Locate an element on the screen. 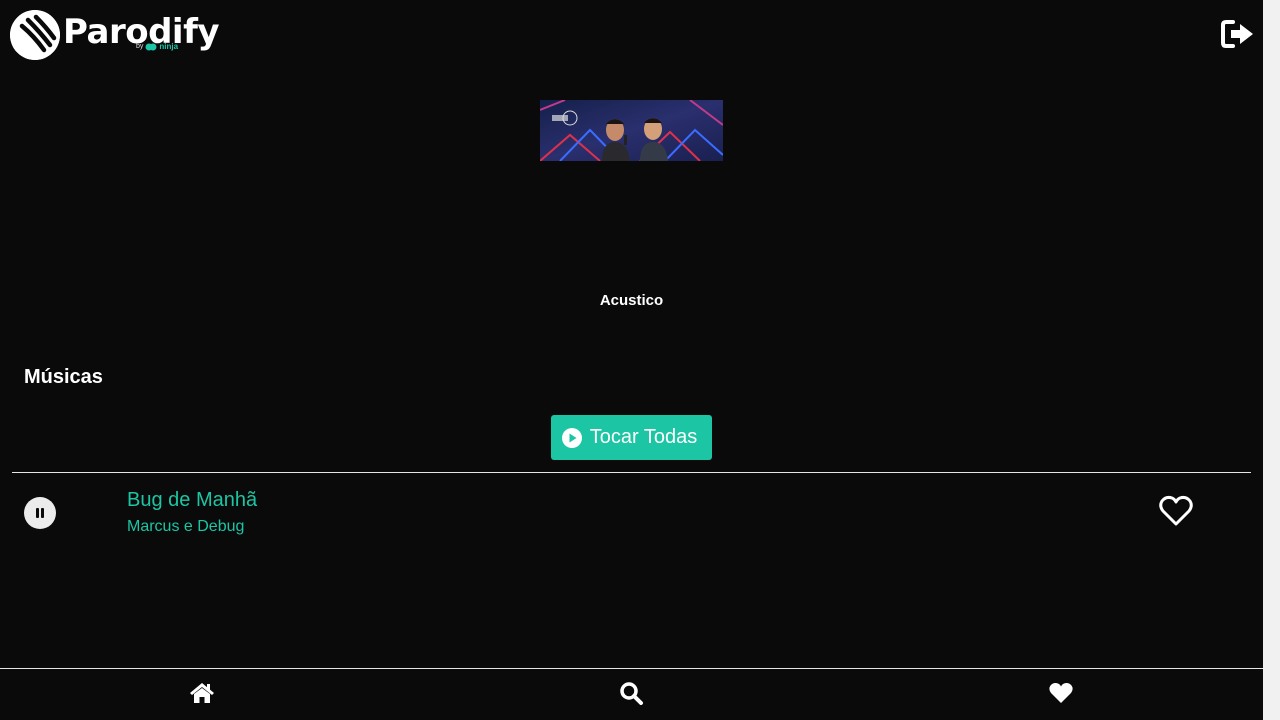 The width and height of the screenshot is (1280, 720). sign-out-icon is located at coordinates (1237, 34).